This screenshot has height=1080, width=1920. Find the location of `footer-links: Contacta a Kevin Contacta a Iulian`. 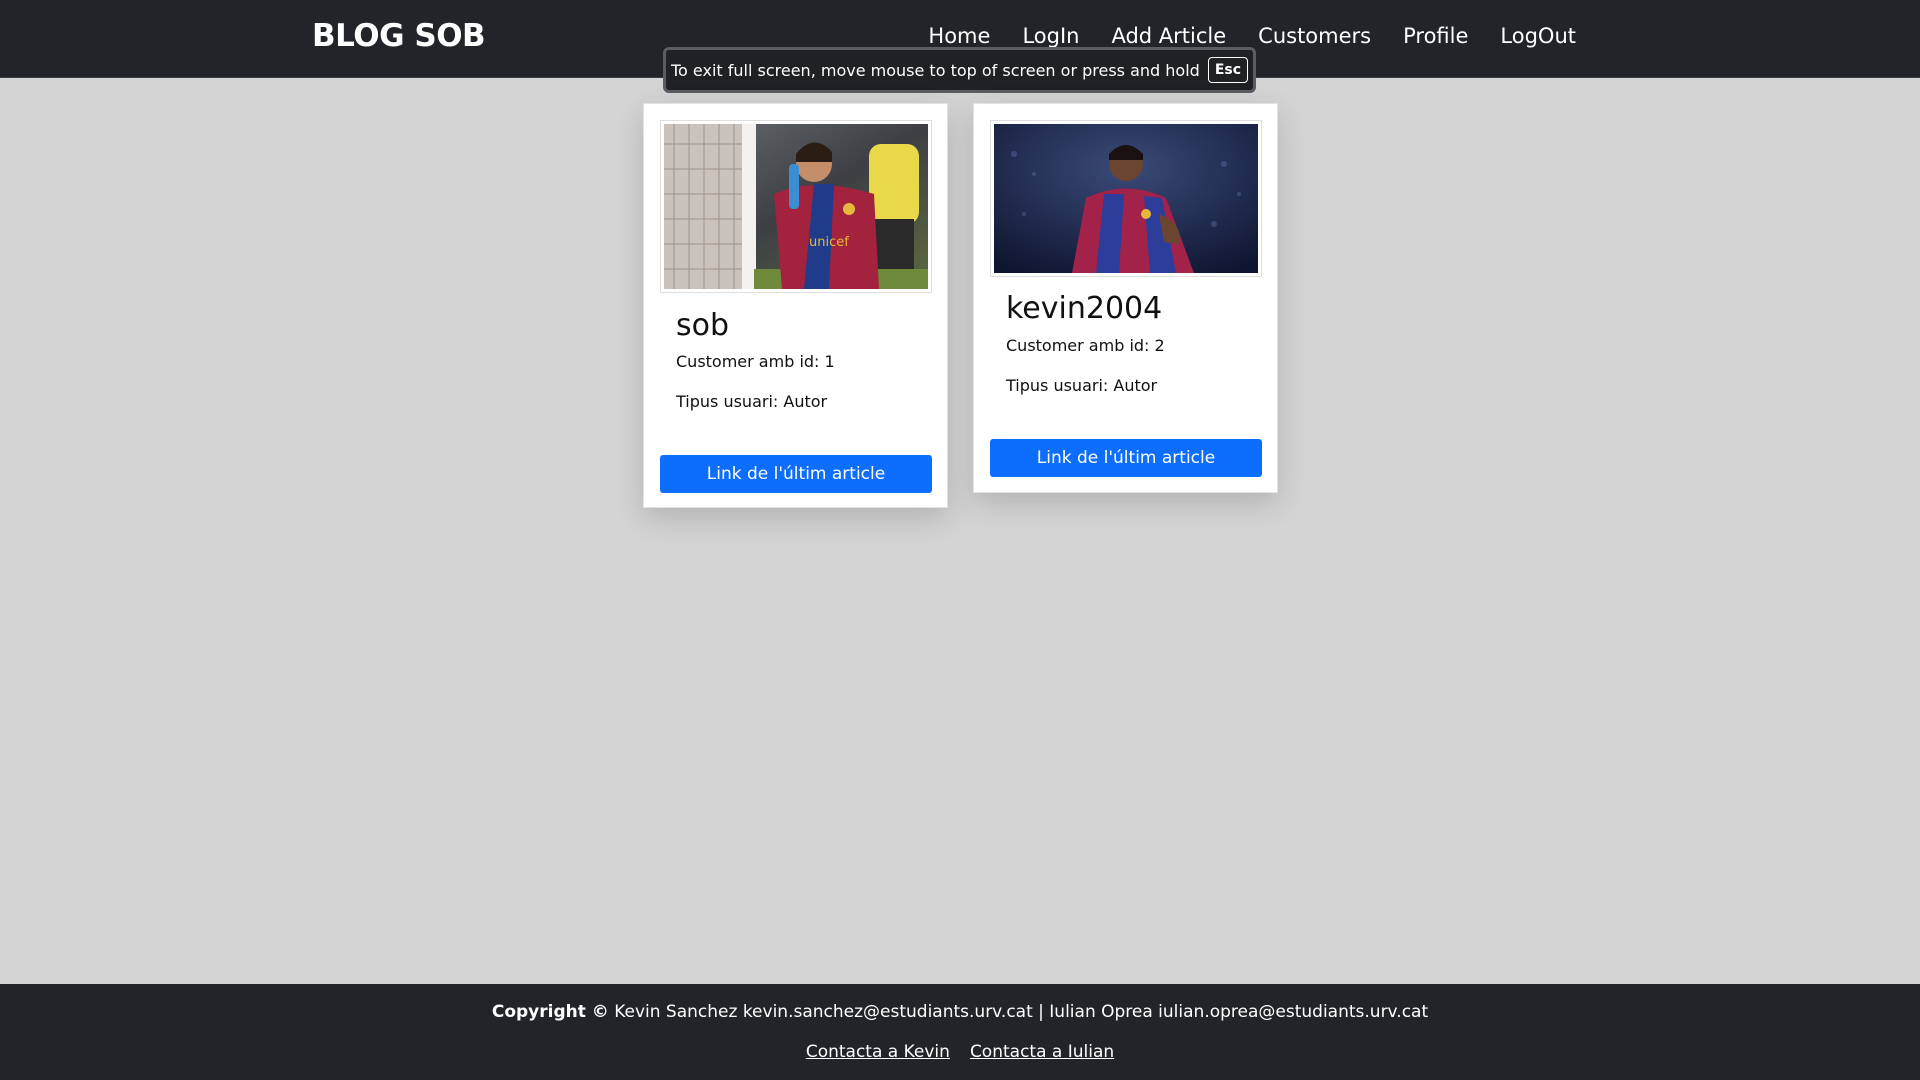

footer-links: Contacta a Kevin Contacta a Iulian is located at coordinates (960, 1052).